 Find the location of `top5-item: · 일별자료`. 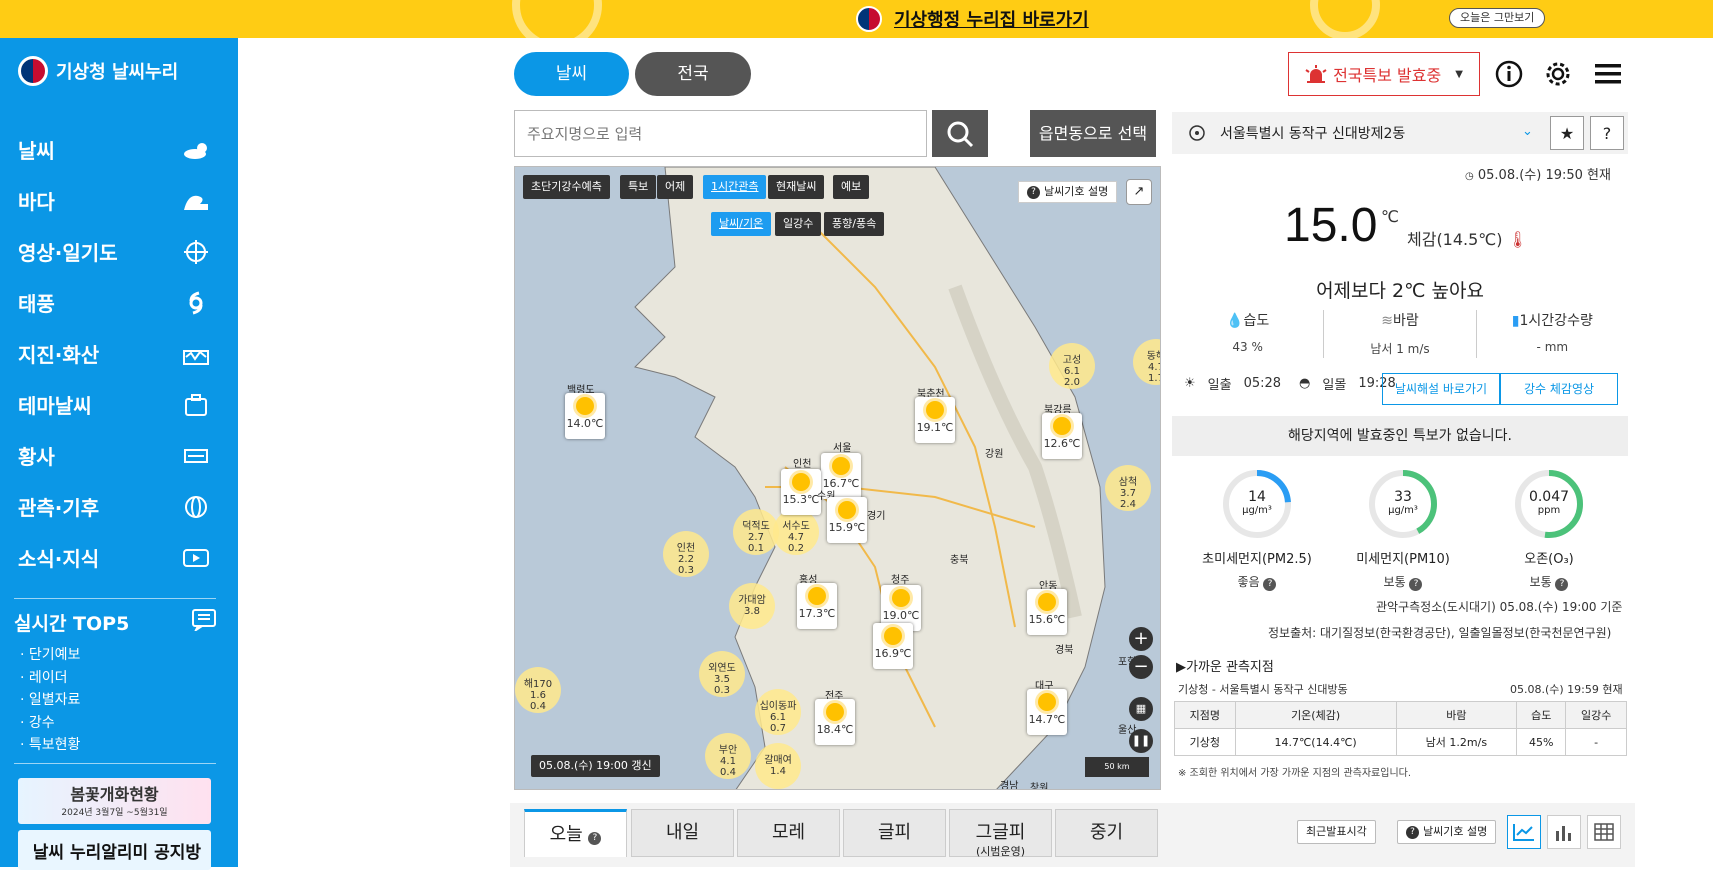

top5-item: · 일별자료 is located at coordinates (115, 700).